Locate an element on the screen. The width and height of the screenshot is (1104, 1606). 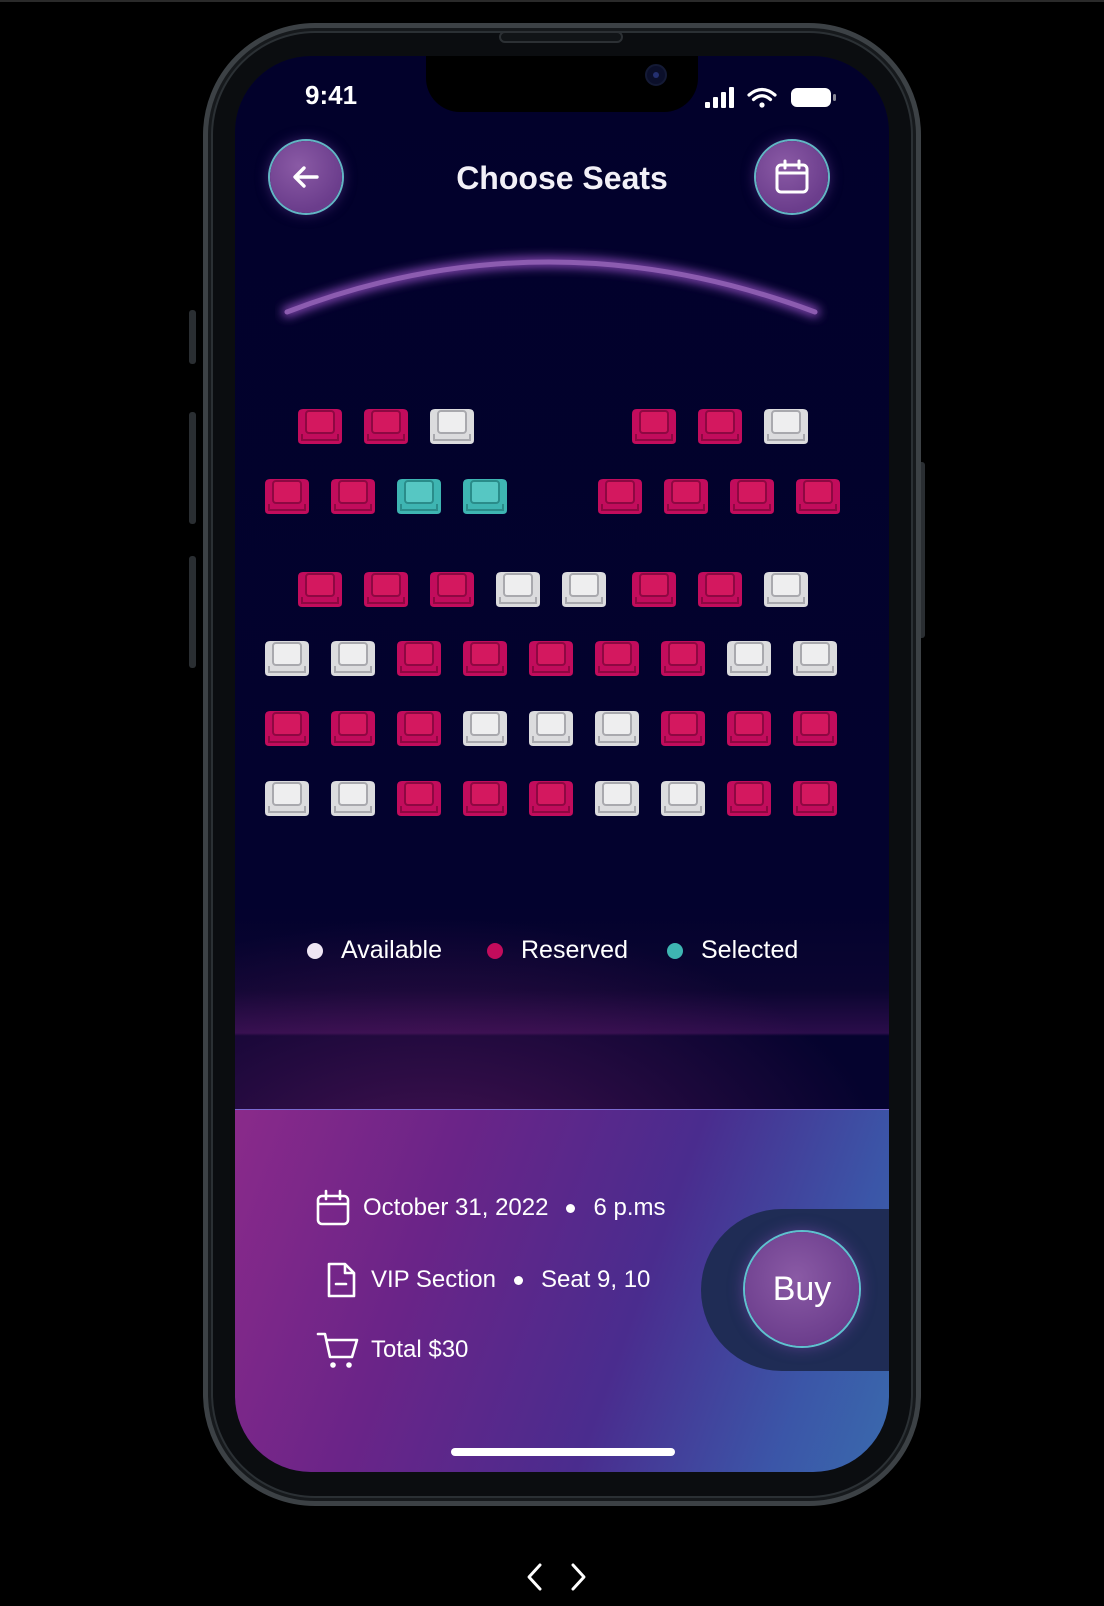
signal-icon is located at coordinates (719, 97).